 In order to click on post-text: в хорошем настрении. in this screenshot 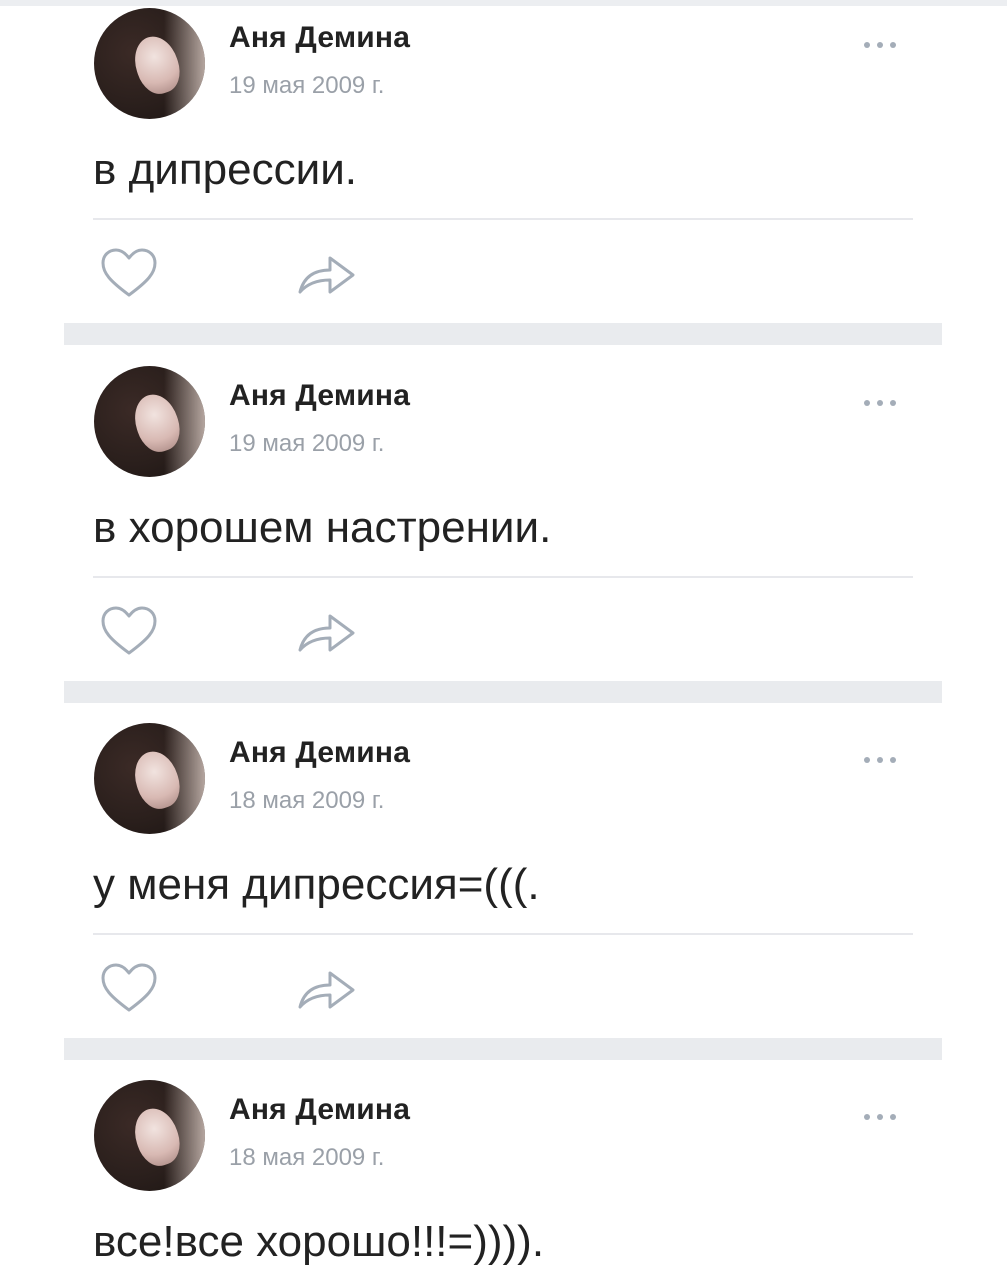, I will do `click(322, 527)`.